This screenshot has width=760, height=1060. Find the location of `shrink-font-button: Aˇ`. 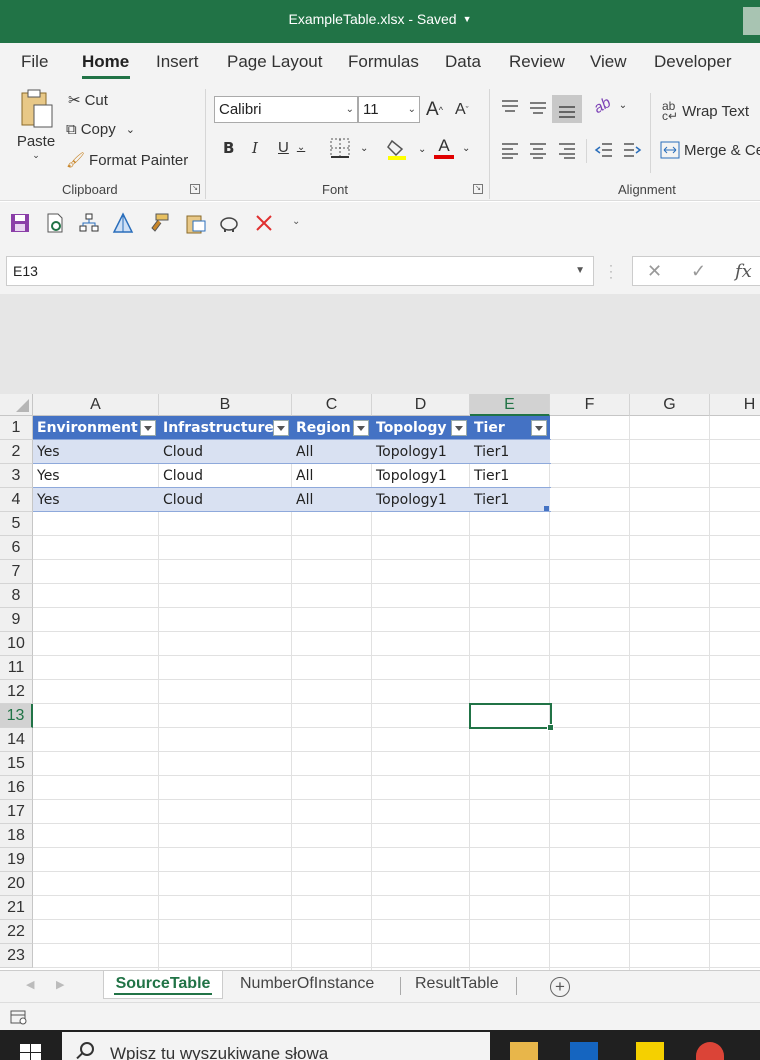

shrink-font-button: Aˇ is located at coordinates (462, 110).